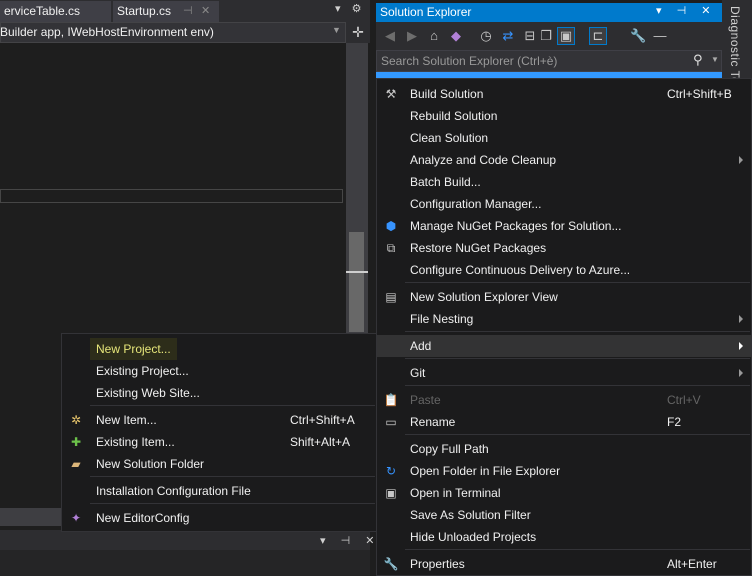 This screenshot has height=576, width=752. What do you see at coordinates (564, 116) in the screenshot?
I see `menu-item-rebuild-solution: Rebuild Solution` at bounding box center [564, 116].